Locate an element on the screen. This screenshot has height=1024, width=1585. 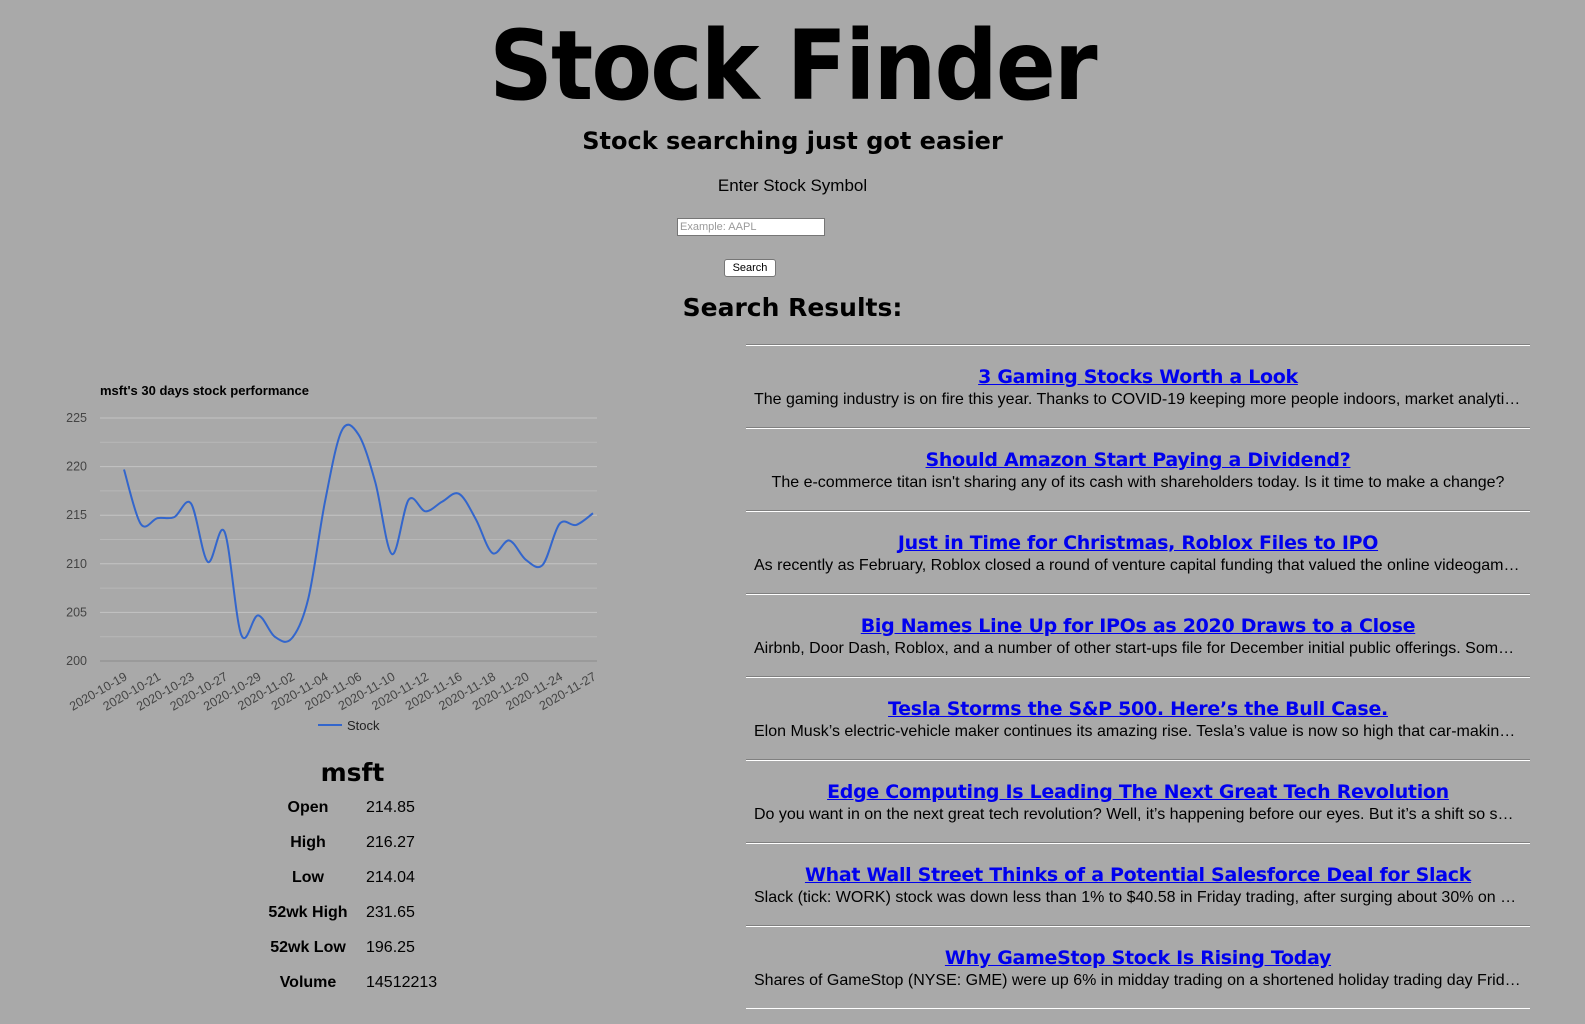
stat-row: 52wk Low 196.25 is located at coordinates (352, 947).